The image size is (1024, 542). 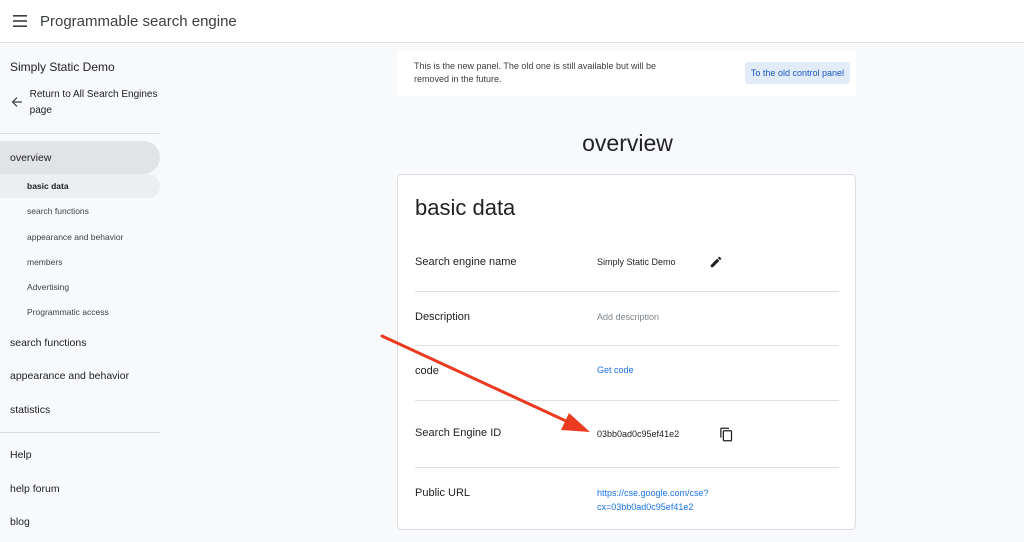 I want to click on row-search-engine-id: Search Engine ID 03bb0ad0c95ef41e2, so click(x=627, y=434).